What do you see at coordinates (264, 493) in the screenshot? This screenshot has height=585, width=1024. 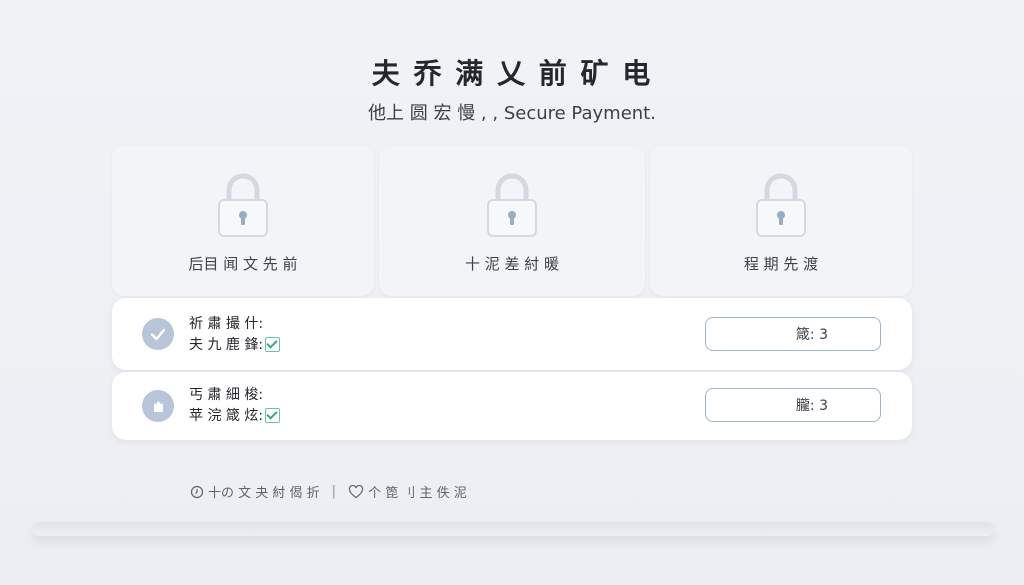 I see `footer-left-label: 十の 文 夬 紂 偈 折` at bounding box center [264, 493].